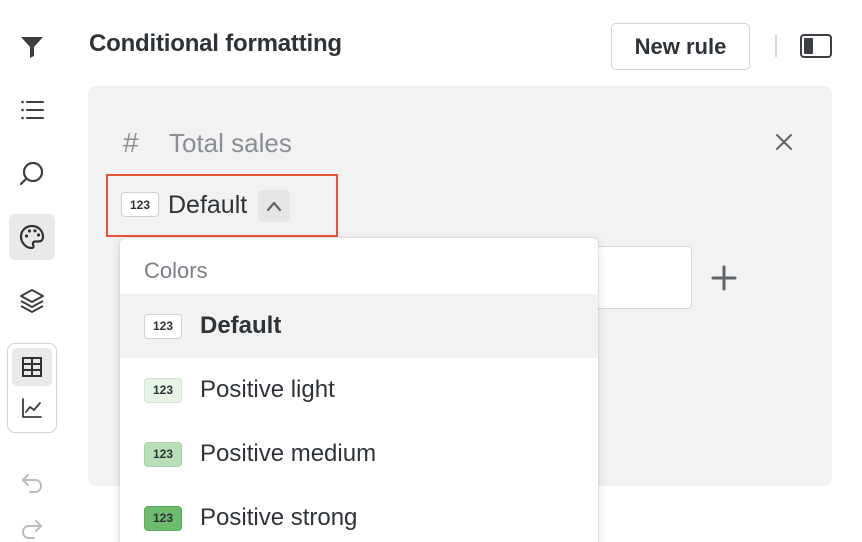  I want to click on page-title: Conditional formatting, so click(215, 43).